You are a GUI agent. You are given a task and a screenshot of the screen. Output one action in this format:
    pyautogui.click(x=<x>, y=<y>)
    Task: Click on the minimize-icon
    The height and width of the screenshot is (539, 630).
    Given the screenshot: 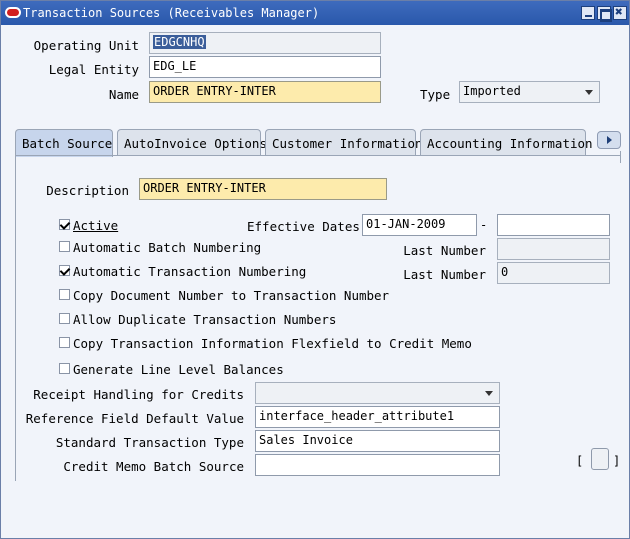 What is the action you would take?
    pyautogui.click(x=588, y=13)
    